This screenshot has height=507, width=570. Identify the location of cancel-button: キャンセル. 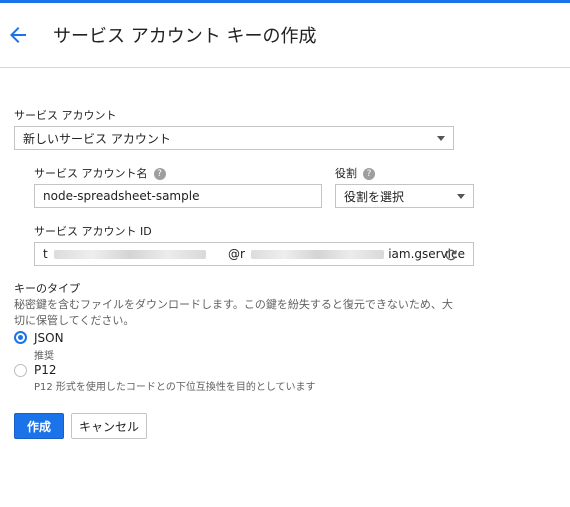
(109, 426).